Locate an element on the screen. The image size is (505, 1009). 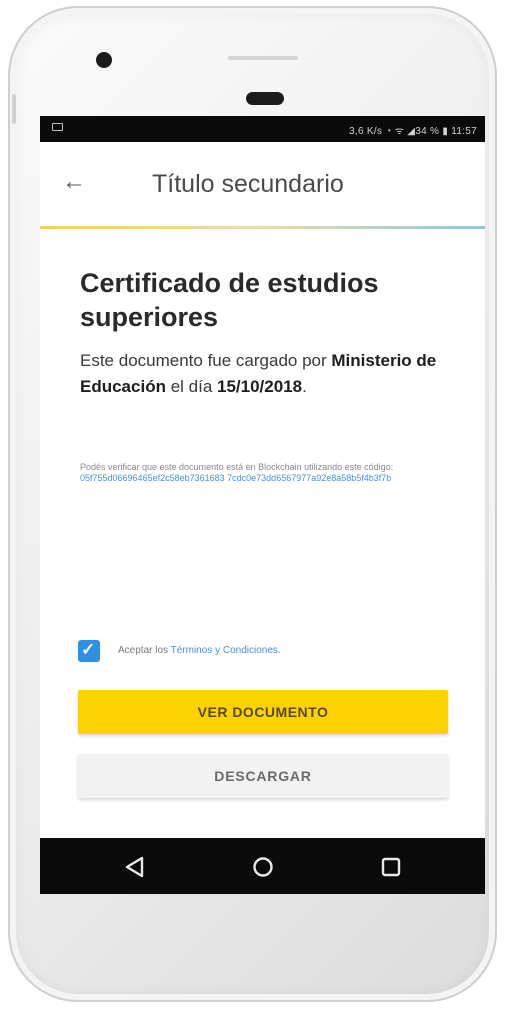
terms-link: Términos y Condiciones is located at coordinates (224, 650).